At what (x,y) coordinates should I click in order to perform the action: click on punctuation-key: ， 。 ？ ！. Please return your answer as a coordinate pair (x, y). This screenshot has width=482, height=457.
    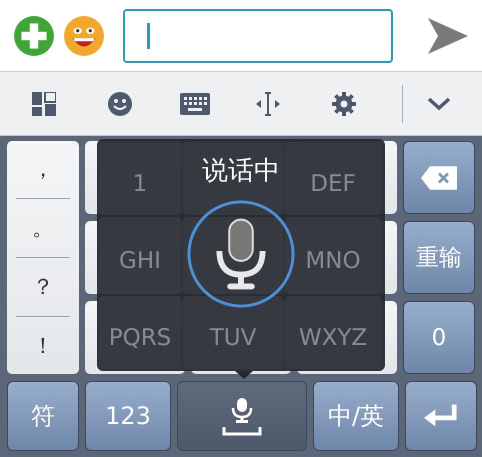
    Looking at the image, I should click on (43, 257).